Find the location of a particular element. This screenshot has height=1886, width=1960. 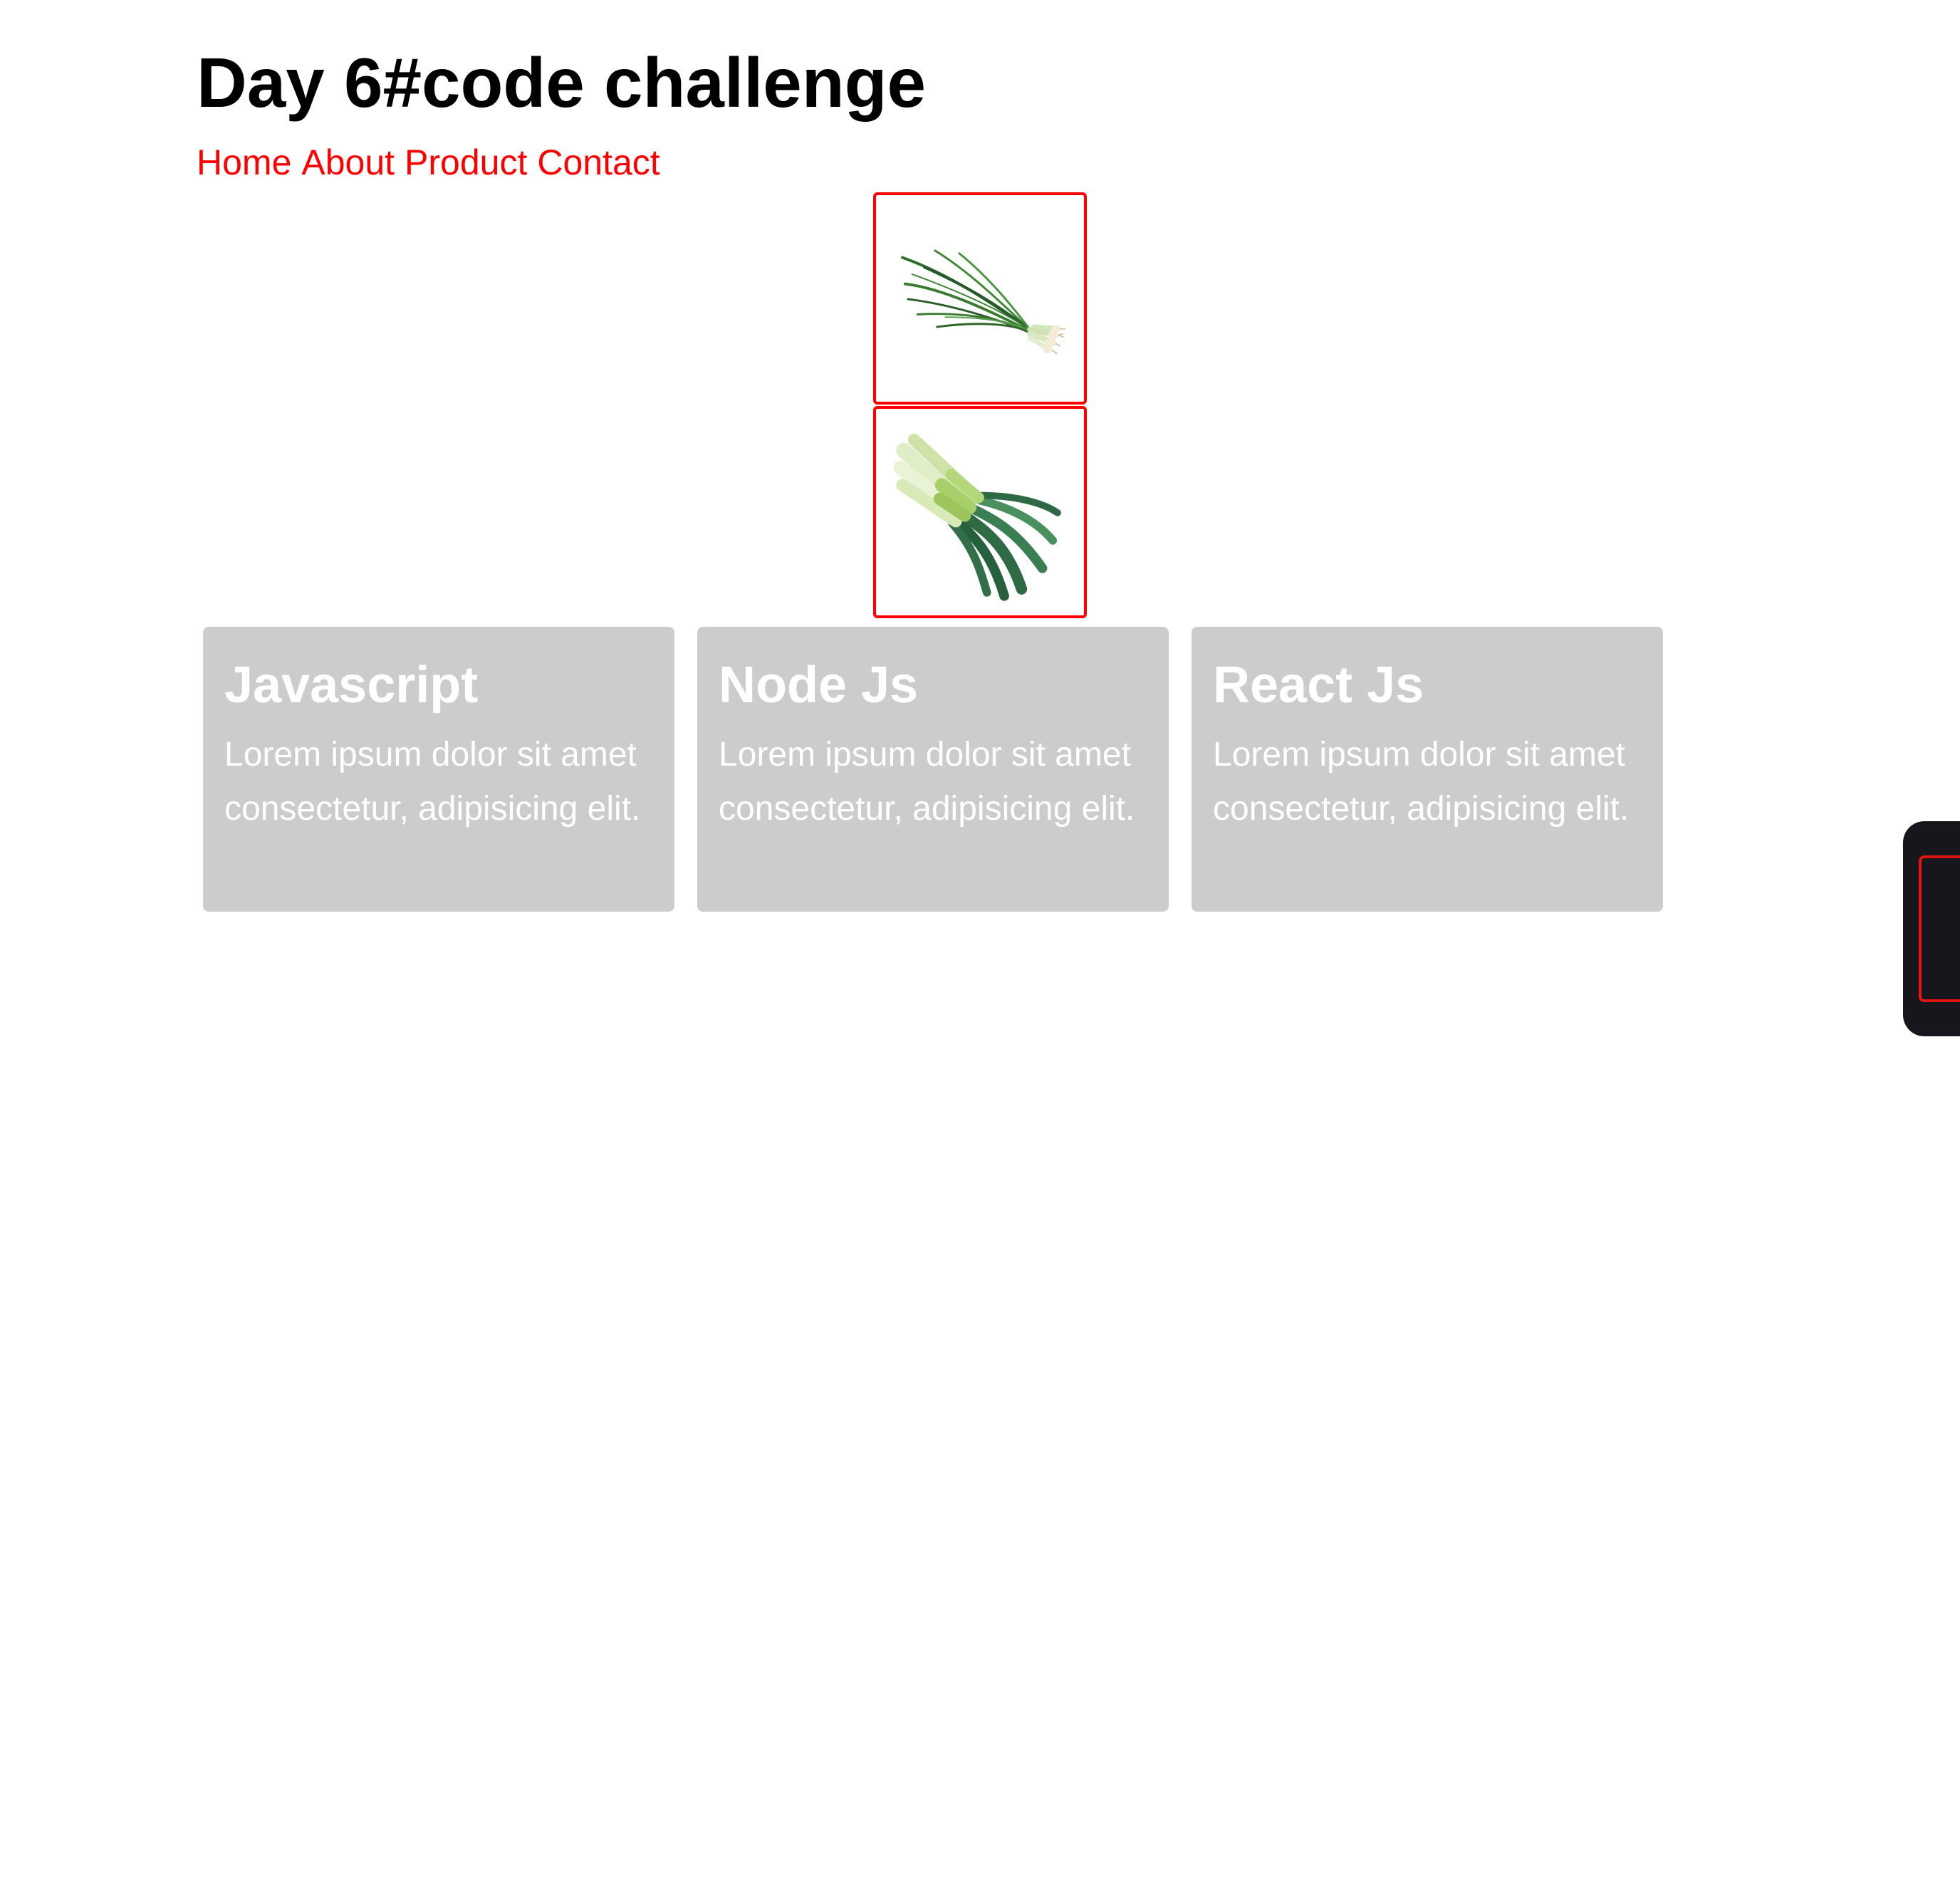

nav-link-home: Home is located at coordinates (244, 162).